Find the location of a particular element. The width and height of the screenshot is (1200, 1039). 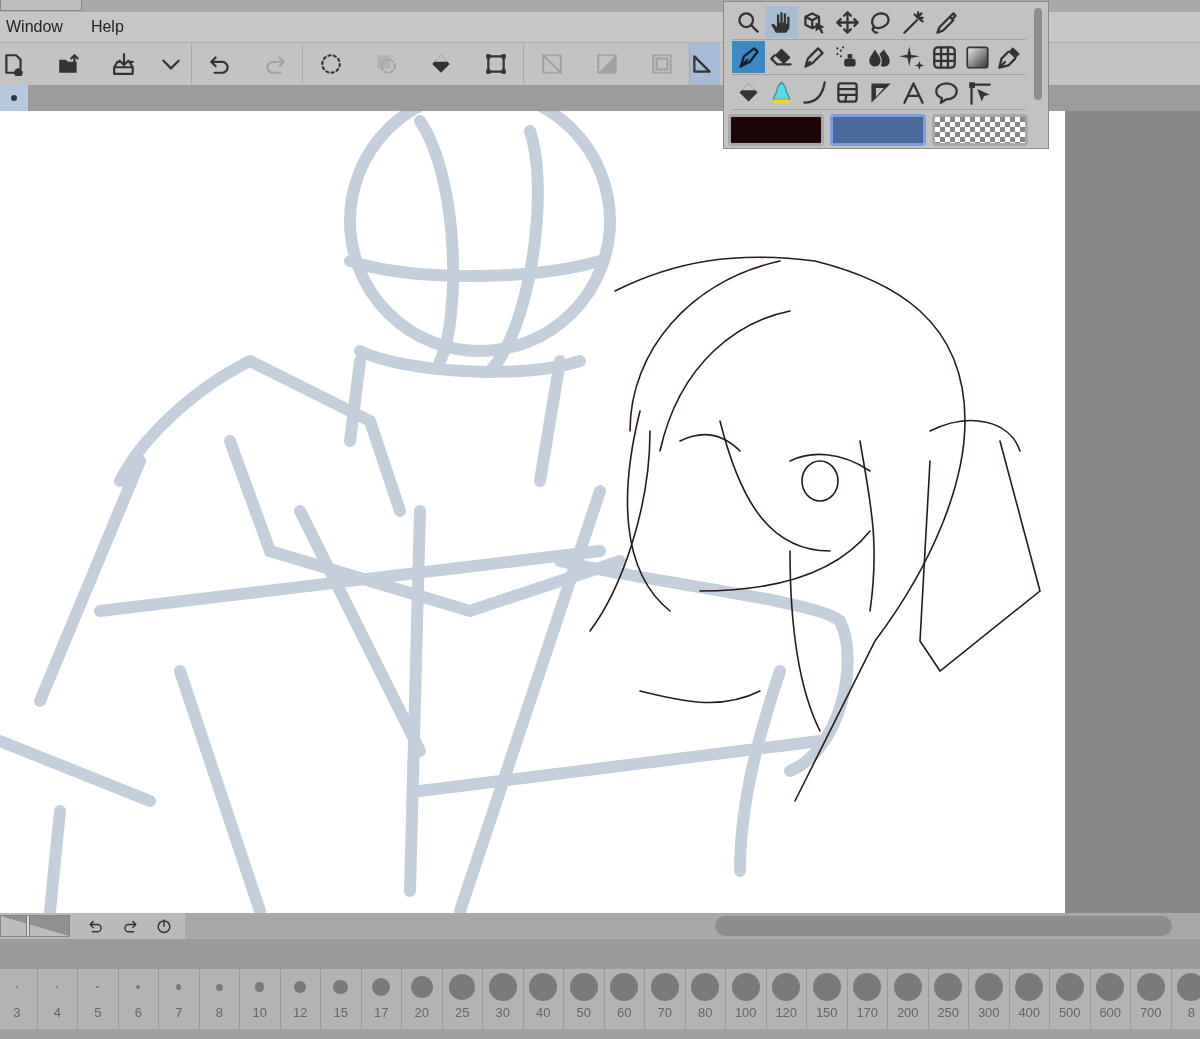

brush-size-item: 25 is located at coordinates (461, 999).